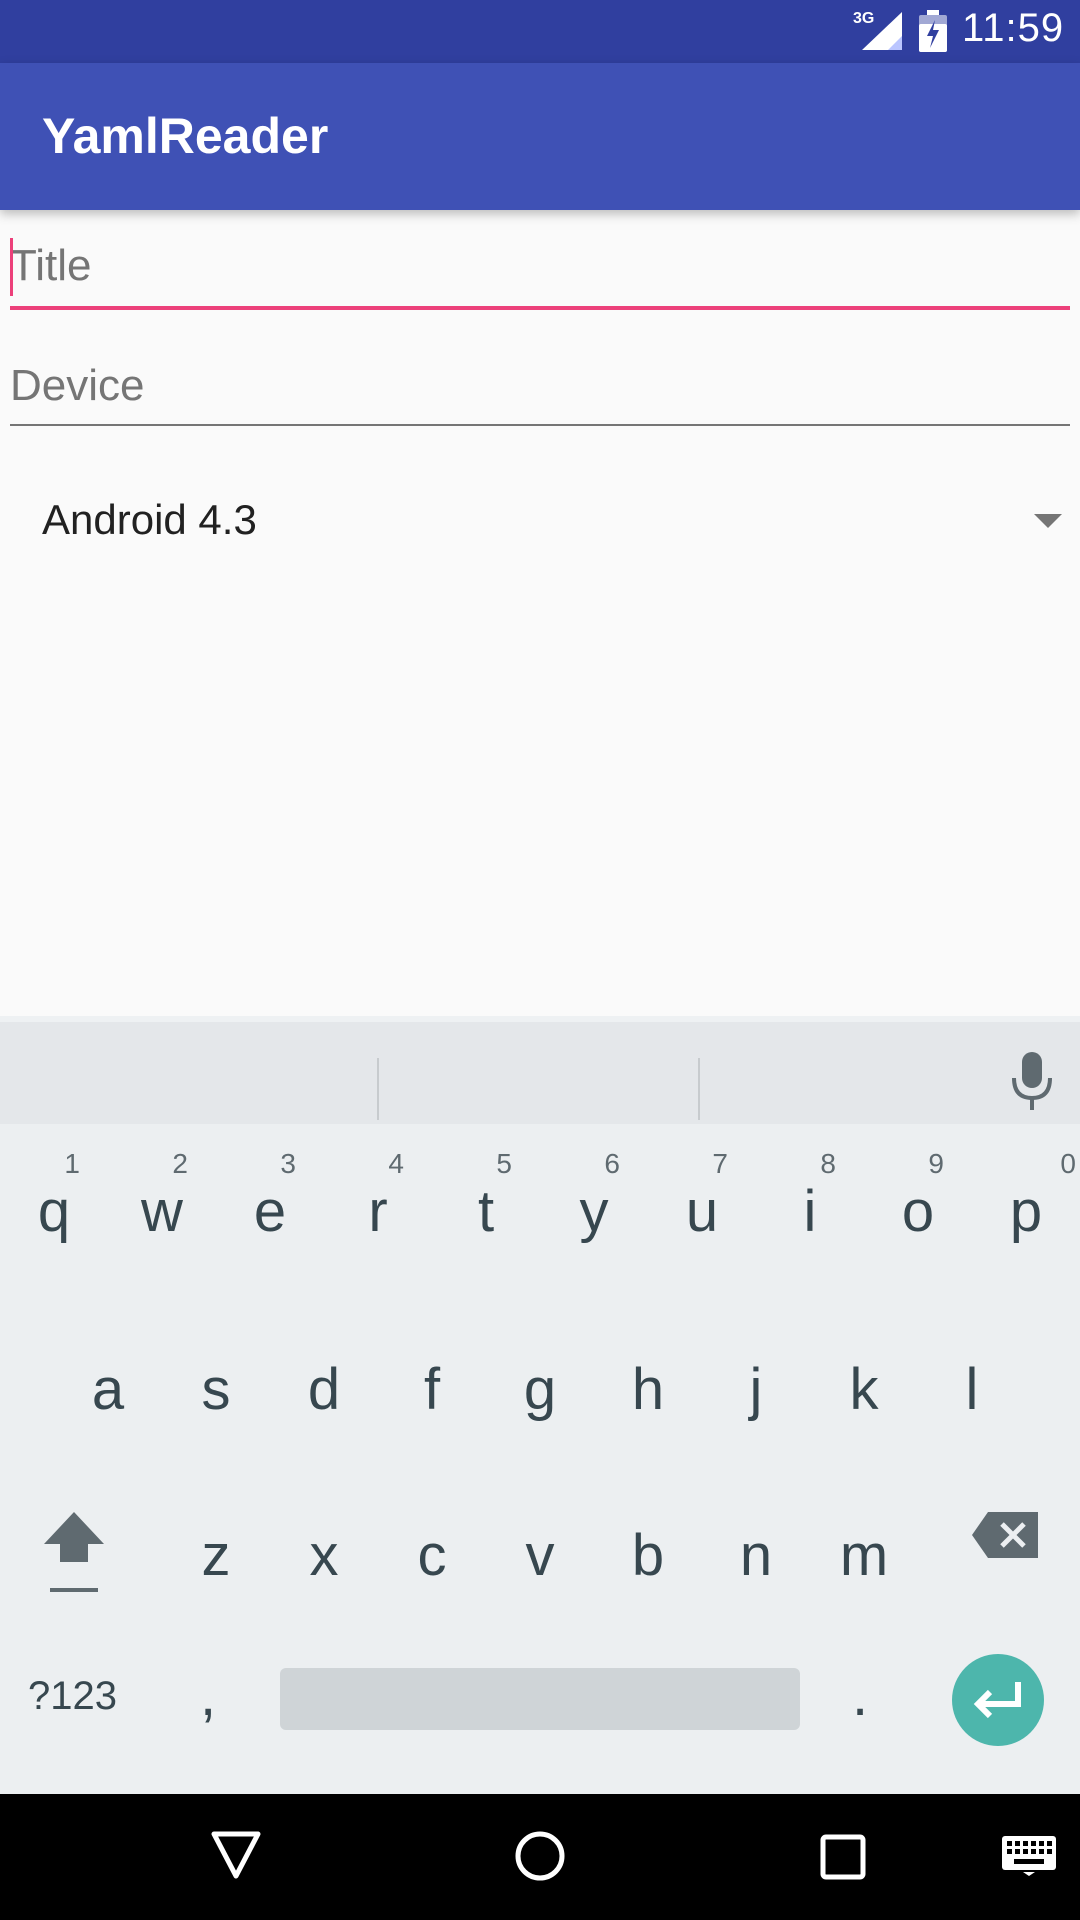 This screenshot has width=1080, height=1920. I want to click on key-hint: 8, so click(828, 1163).